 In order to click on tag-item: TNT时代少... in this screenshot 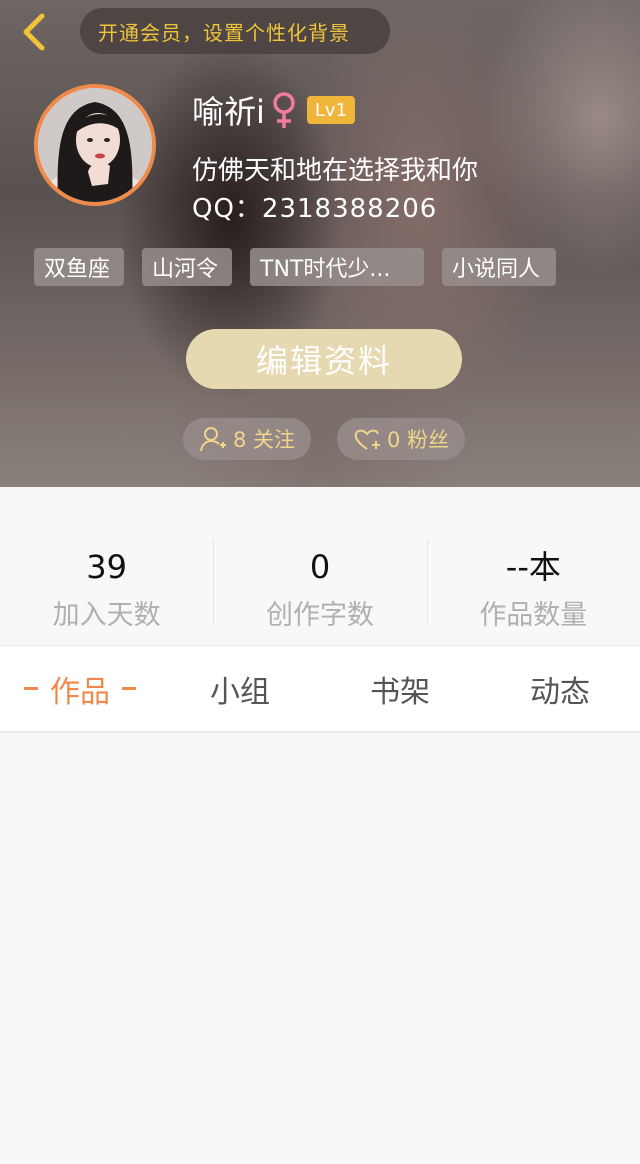, I will do `click(337, 267)`.